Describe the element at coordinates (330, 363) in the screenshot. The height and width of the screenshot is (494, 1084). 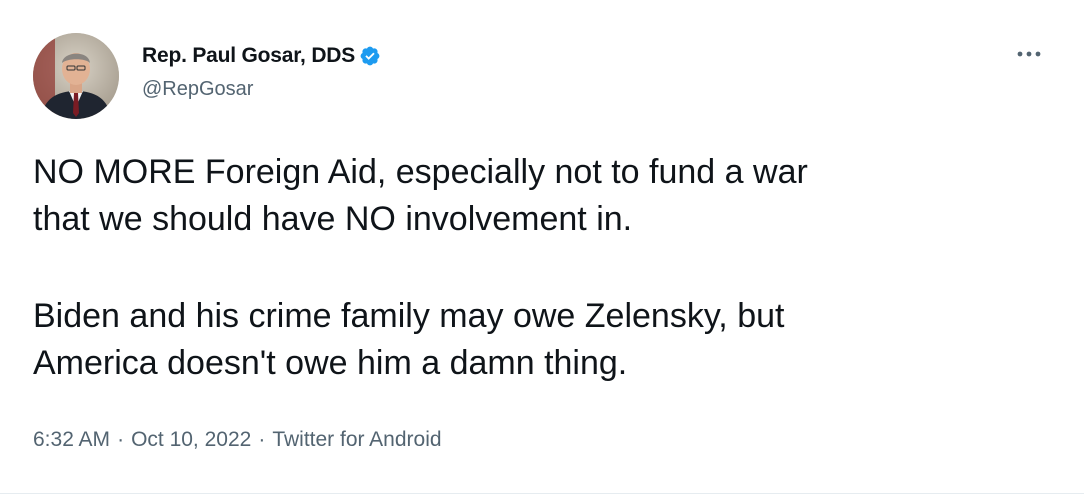
I see `tweet-line: America doesn't owe him a damn thing.` at that location.